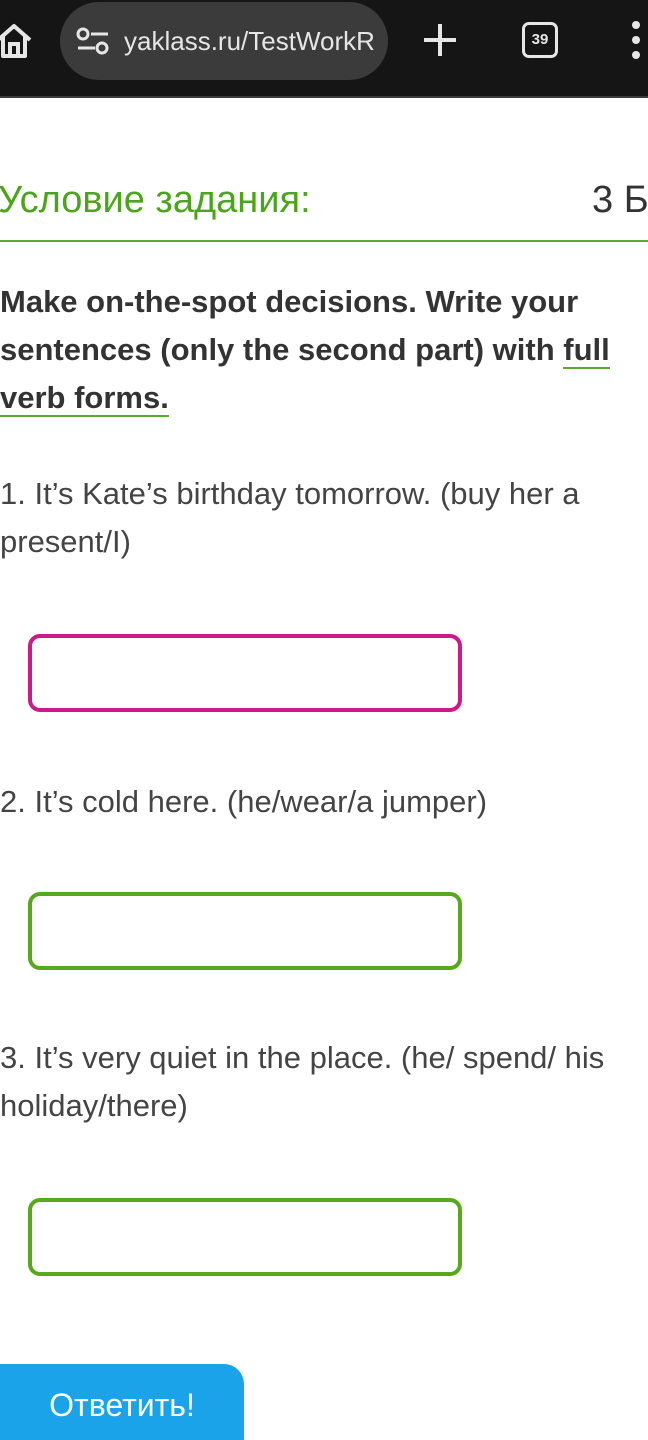 This screenshot has height=1440, width=648. I want to click on clipped-previous-content, so click(90, 101).